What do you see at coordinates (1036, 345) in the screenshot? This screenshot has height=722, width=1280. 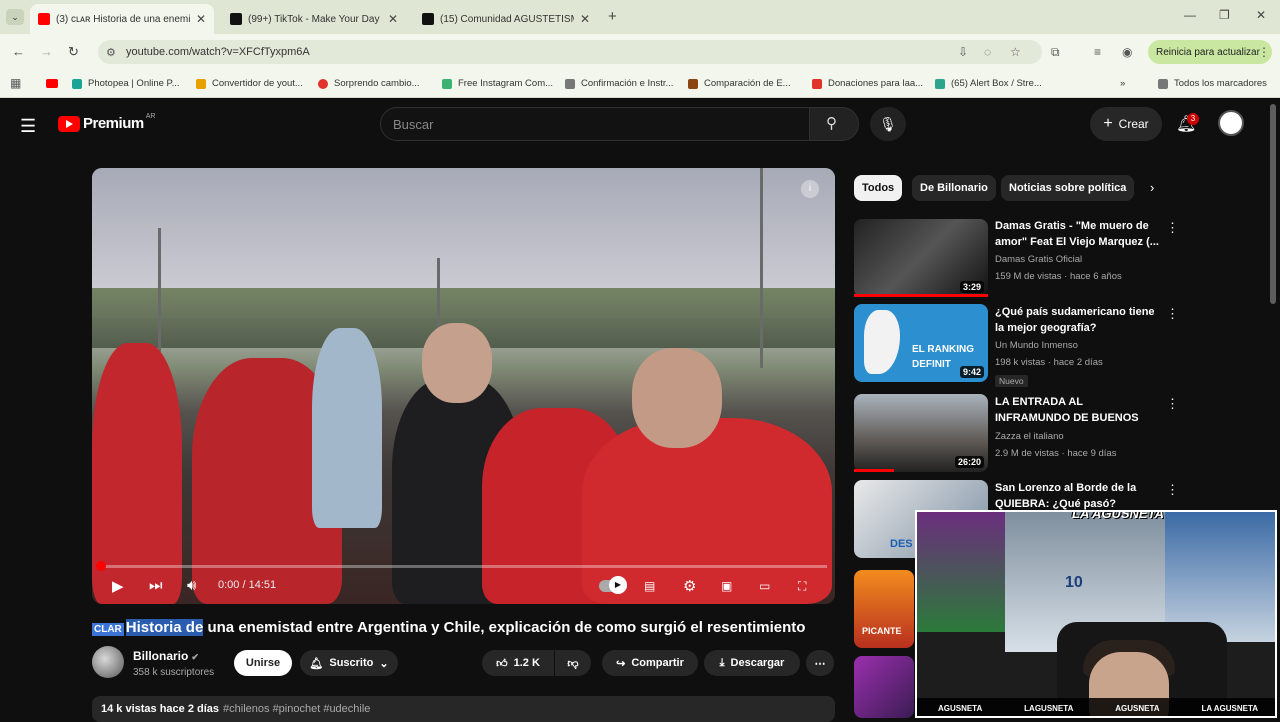 I see `recommendation-channel: Un Mundo Inmenso` at bounding box center [1036, 345].